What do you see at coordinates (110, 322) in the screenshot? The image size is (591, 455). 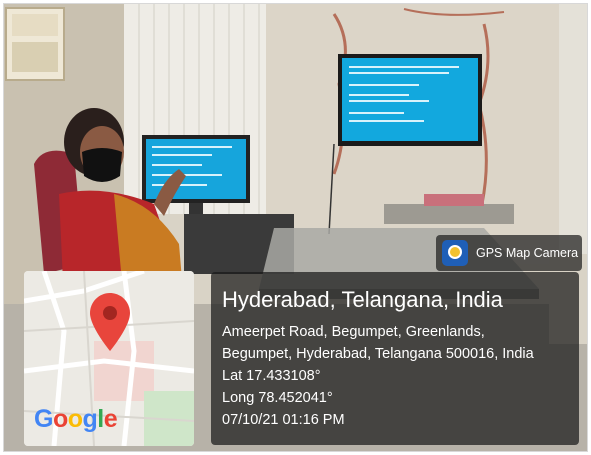 I see `location-pin-icon` at bounding box center [110, 322].